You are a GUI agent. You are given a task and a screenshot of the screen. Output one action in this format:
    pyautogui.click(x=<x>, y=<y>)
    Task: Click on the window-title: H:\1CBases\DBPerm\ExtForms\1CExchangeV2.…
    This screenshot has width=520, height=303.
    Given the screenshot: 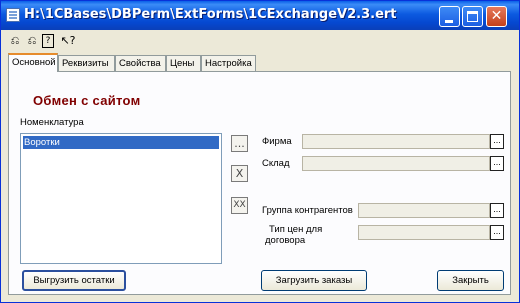 What is the action you would take?
    pyautogui.click(x=210, y=14)
    